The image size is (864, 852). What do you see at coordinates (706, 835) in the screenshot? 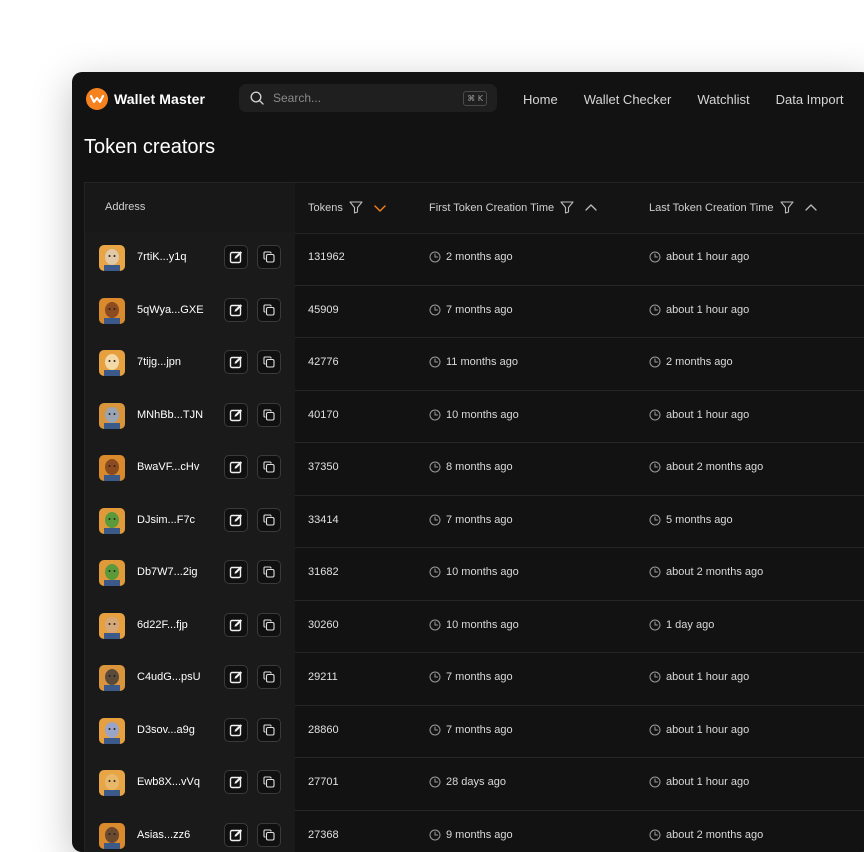
I see `last-creation-time: about 2 months ago` at bounding box center [706, 835].